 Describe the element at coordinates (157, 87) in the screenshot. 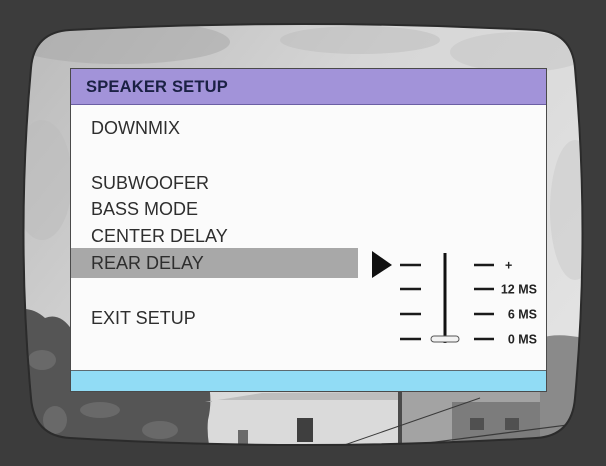

I see `menu-title: SPEAKER SETUP` at that location.